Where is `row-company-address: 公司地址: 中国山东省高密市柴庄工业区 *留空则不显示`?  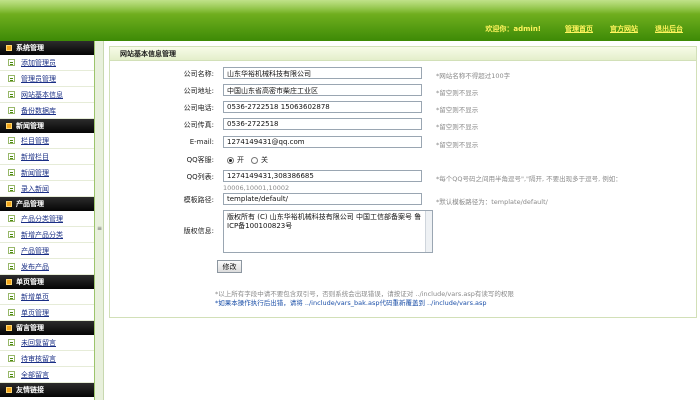 row-company-address: 公司地址: 中国山东省高密市柴庄工业区 *留空则不显示 is located at coordinates (404, 91).